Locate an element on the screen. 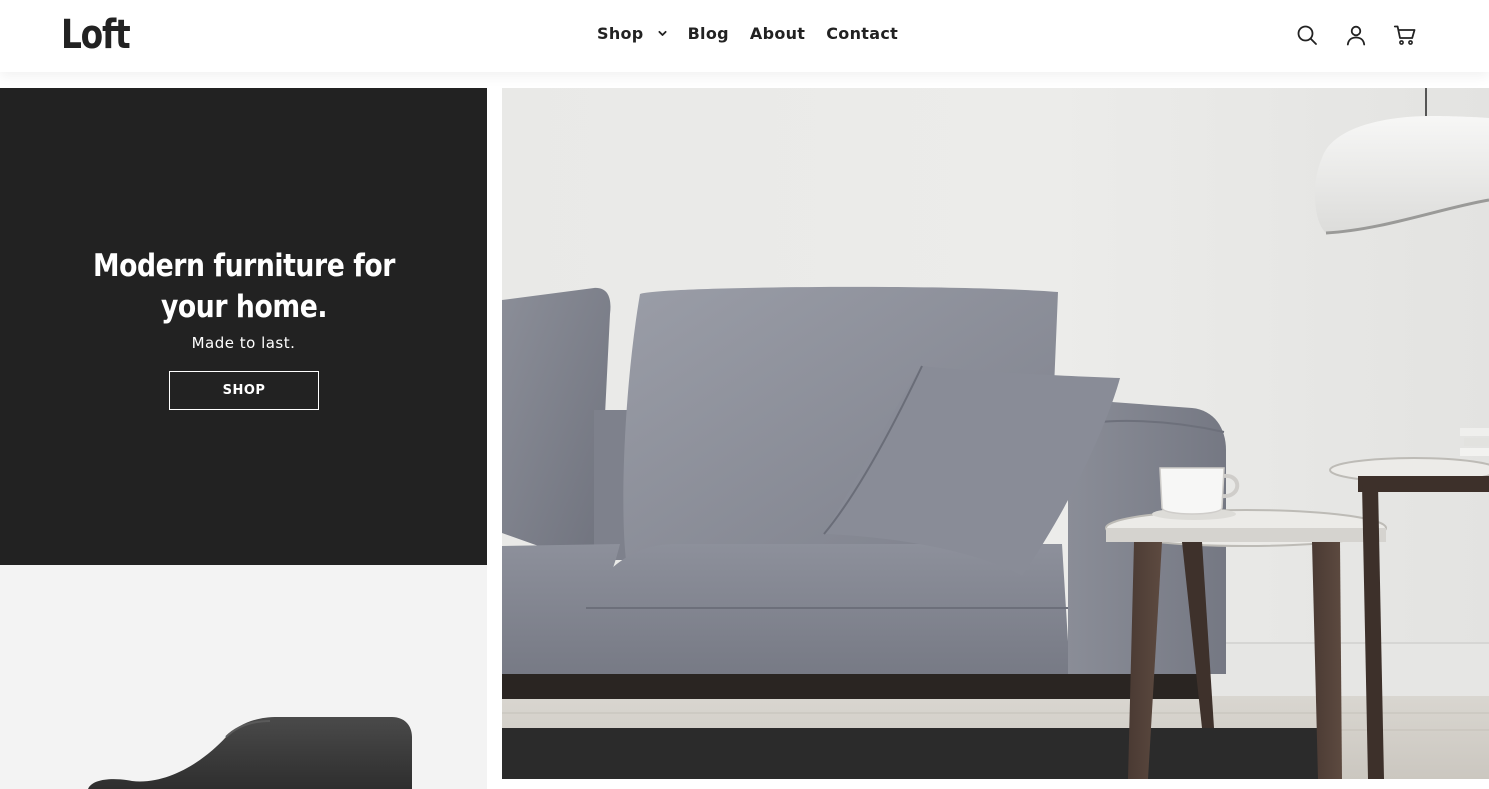 The image size is (1489, 789). brand-logo: Loft is located at coordinates (96, 35).